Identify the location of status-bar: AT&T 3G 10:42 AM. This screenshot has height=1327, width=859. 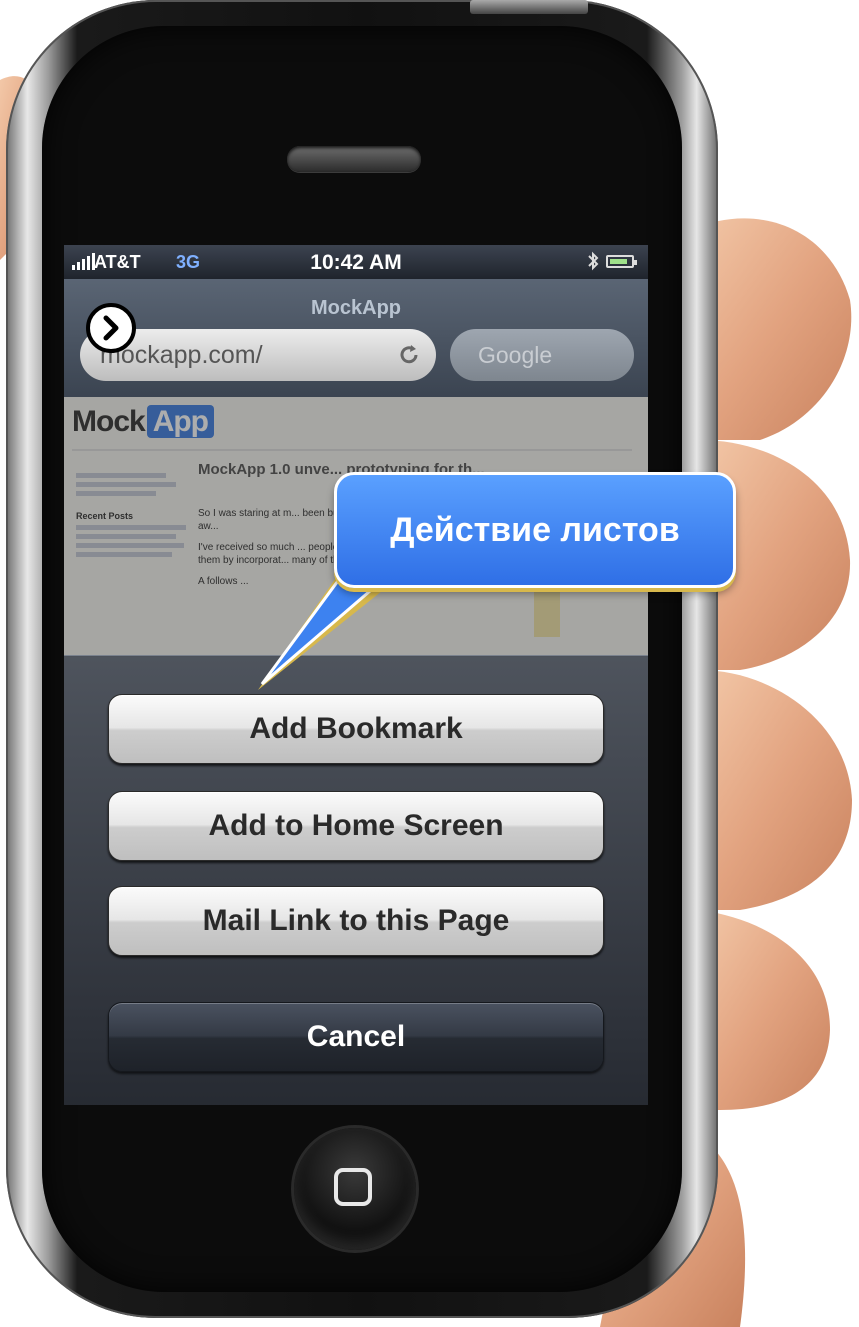
(356, 262).